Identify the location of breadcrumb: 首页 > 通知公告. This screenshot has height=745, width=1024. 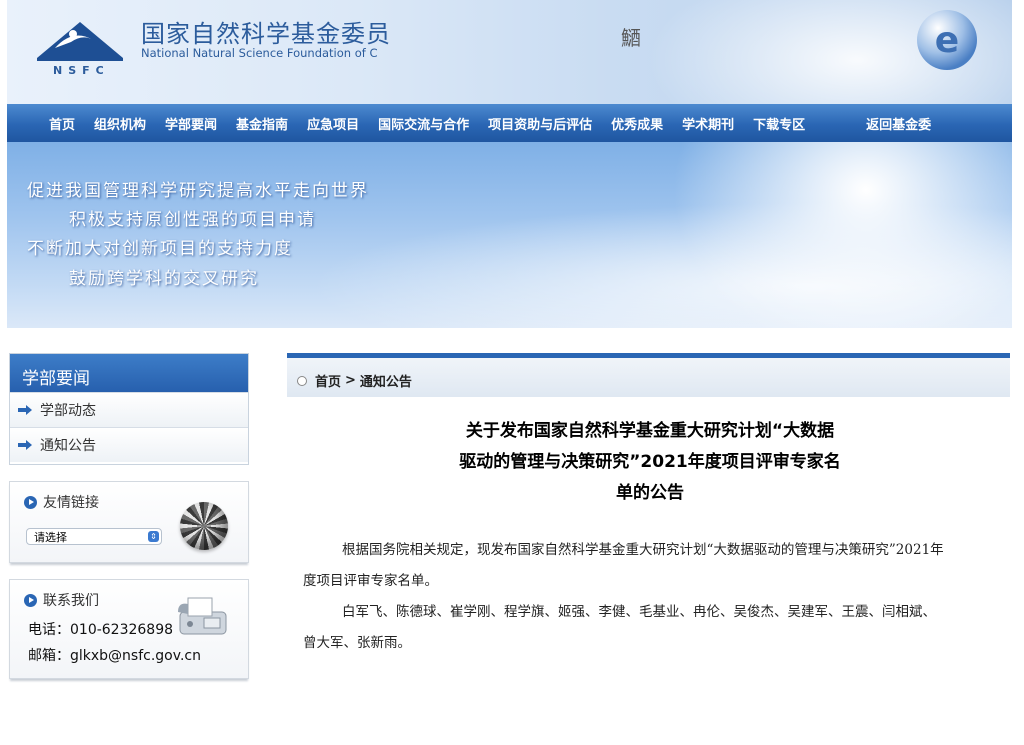
(354, 380).